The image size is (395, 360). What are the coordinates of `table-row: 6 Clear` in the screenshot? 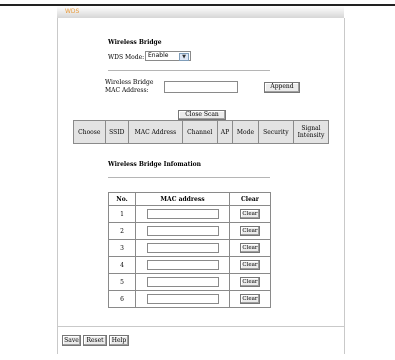 It's located at (189, 299).